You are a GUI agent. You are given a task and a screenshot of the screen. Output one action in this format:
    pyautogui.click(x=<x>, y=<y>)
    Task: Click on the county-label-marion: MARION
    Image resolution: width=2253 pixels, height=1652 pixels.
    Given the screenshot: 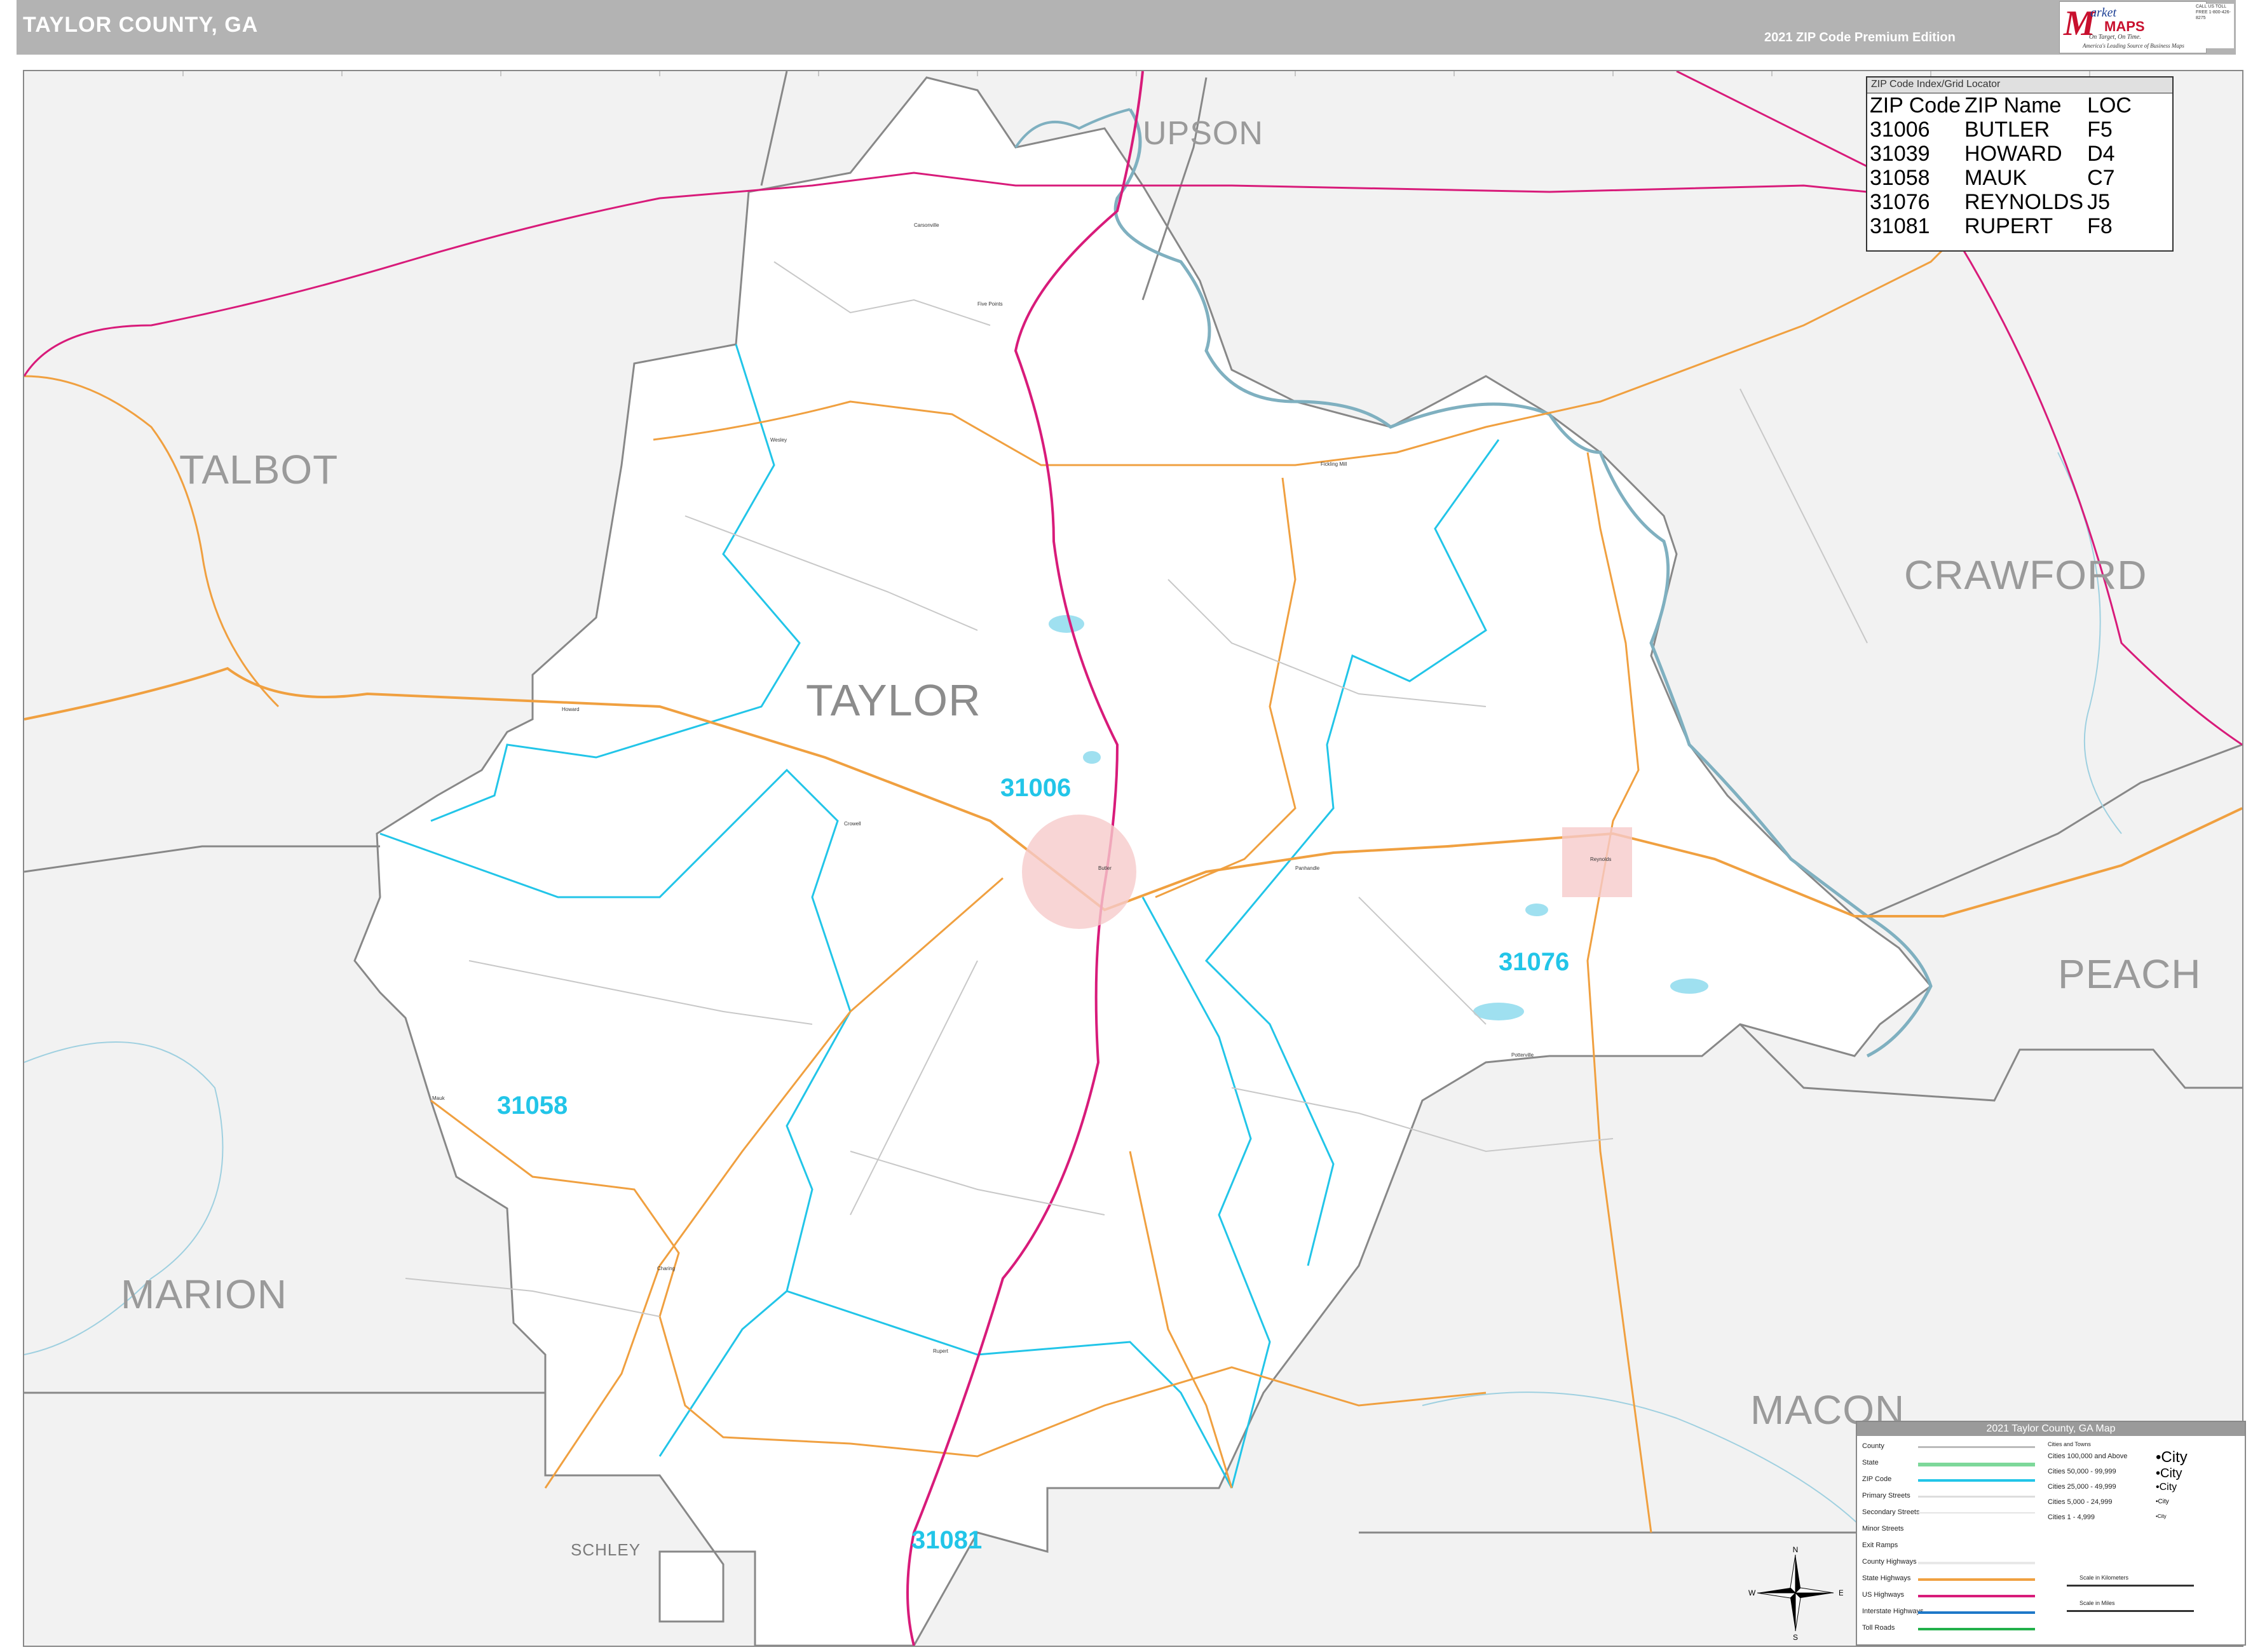 What is the action you would take?
    pyautogui.click(x=204, y=1294)
    